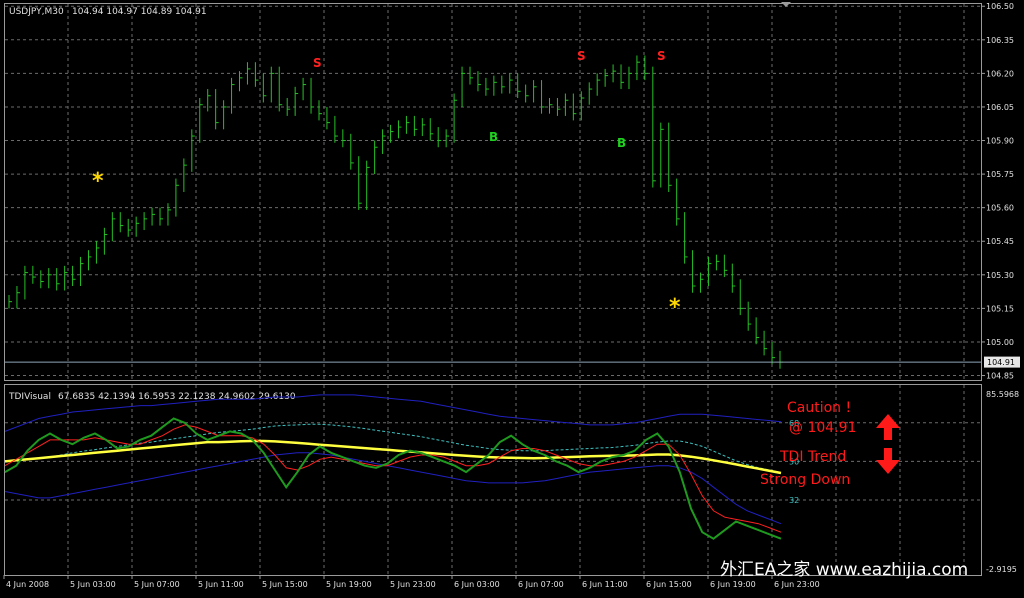 This screenshot has width=1024, height=598. What do you see at coordinates (794, 500) in the screenshot?
I see `level-label: 32` at bounding box center [794, 500].